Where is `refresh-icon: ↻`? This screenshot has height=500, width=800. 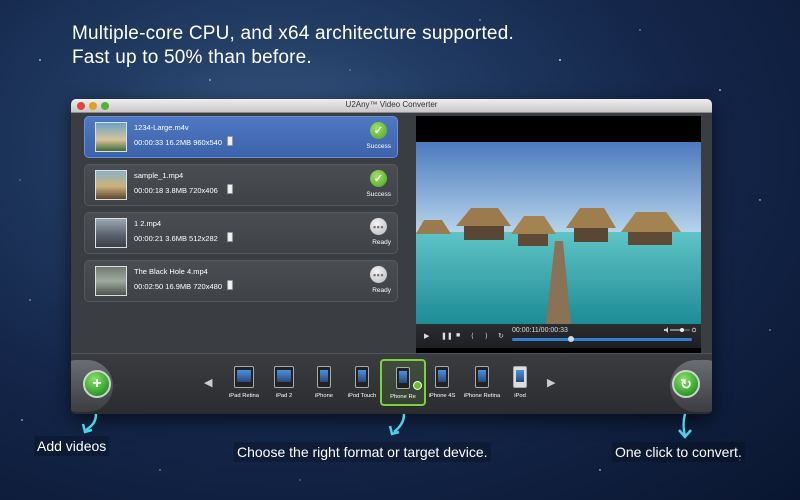 refresh-icon: ↻ is located at coordinates (686, 383).